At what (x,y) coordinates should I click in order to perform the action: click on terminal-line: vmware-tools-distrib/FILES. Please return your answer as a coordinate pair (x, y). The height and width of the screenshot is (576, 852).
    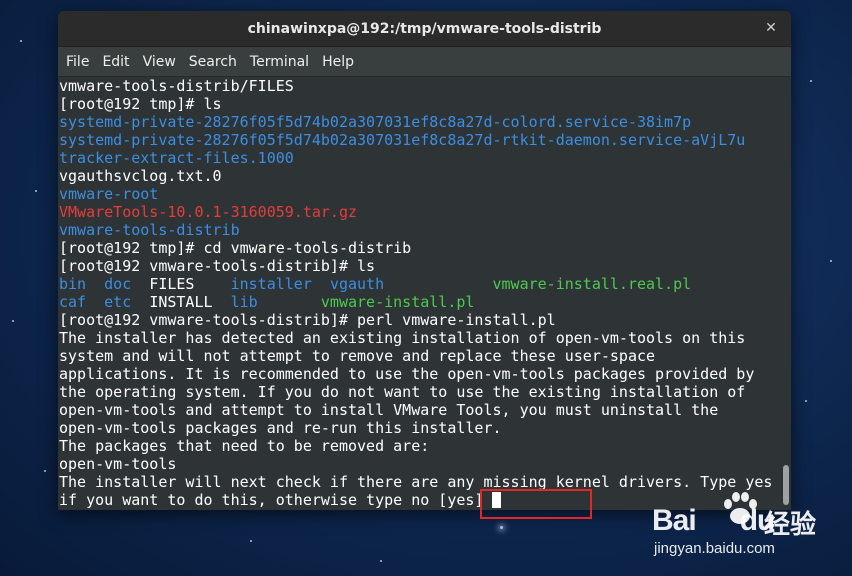
    Looking at the image, I should click on (176, 86).